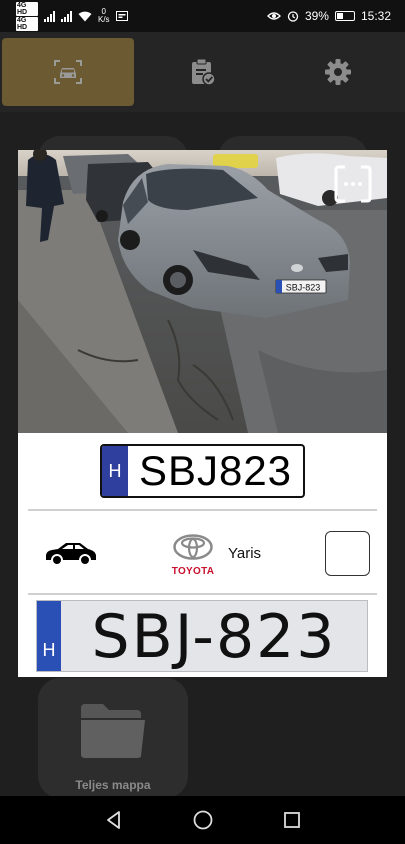  I want to click on car-scan-icon, so click(67, 72).